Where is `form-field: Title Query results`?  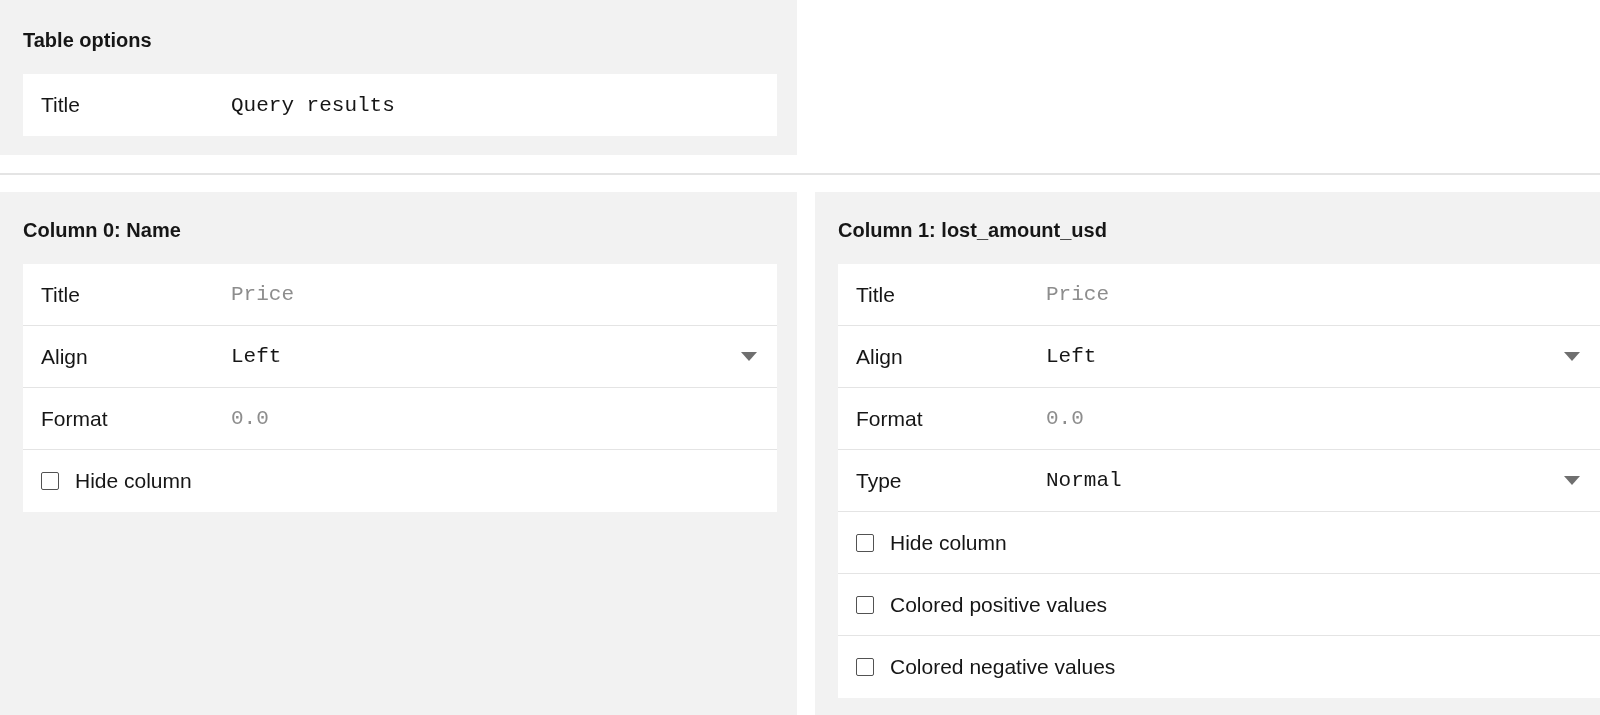
form-field: Title Query results is located at coordinates (400, 105).